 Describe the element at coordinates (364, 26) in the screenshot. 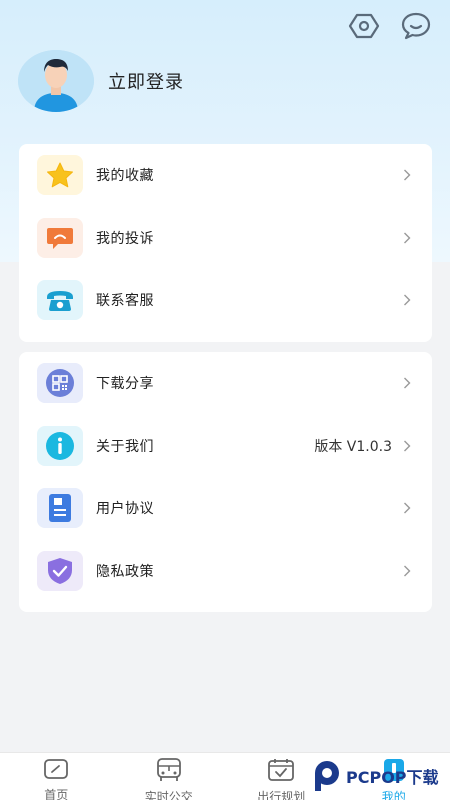

I see `settings-hex-icon` at that location.